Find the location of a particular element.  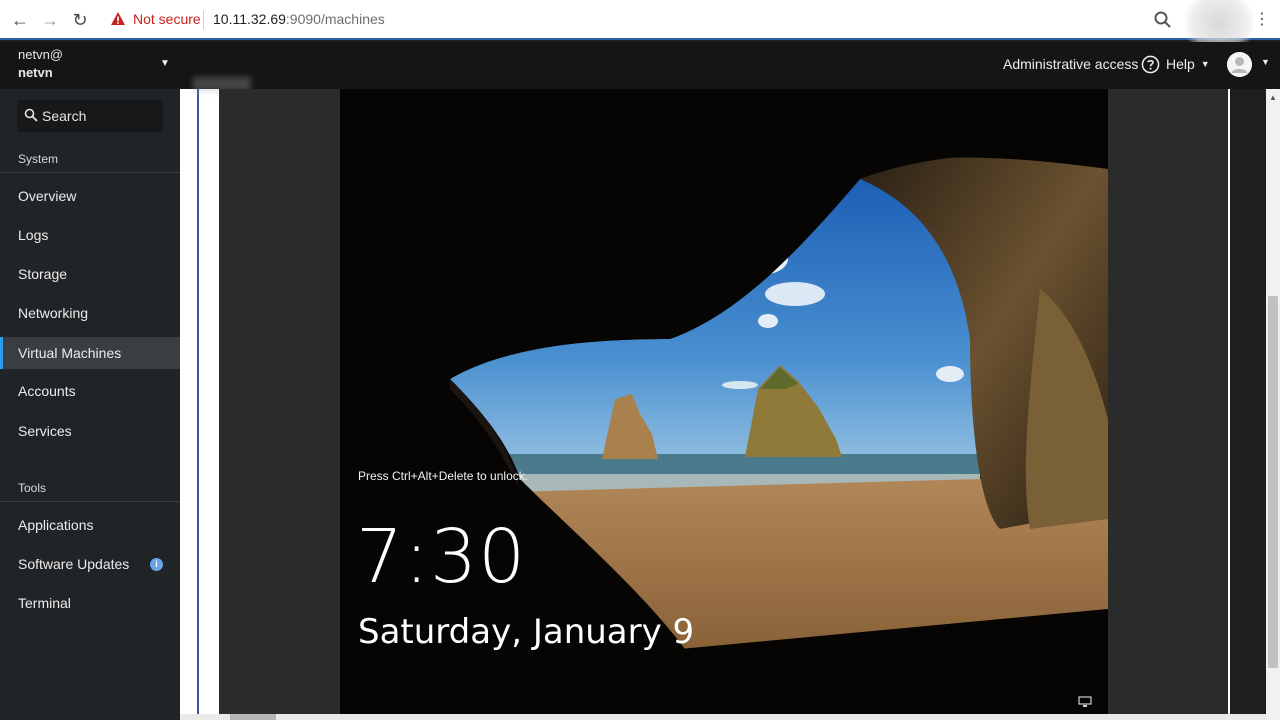

section-system: System is located at coordinates (38, 159).